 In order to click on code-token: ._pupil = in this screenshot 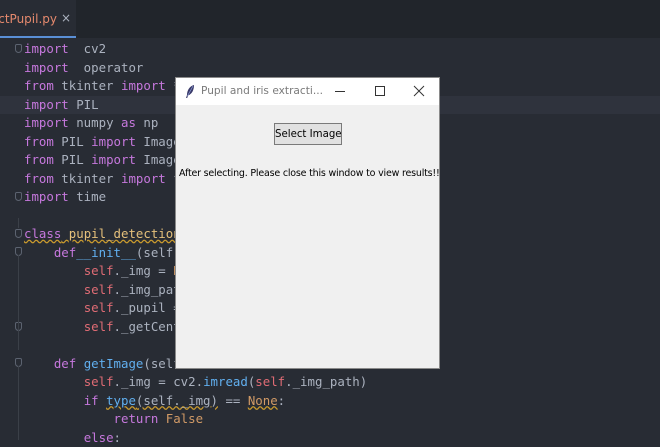, I will do `click(147, 307)`.